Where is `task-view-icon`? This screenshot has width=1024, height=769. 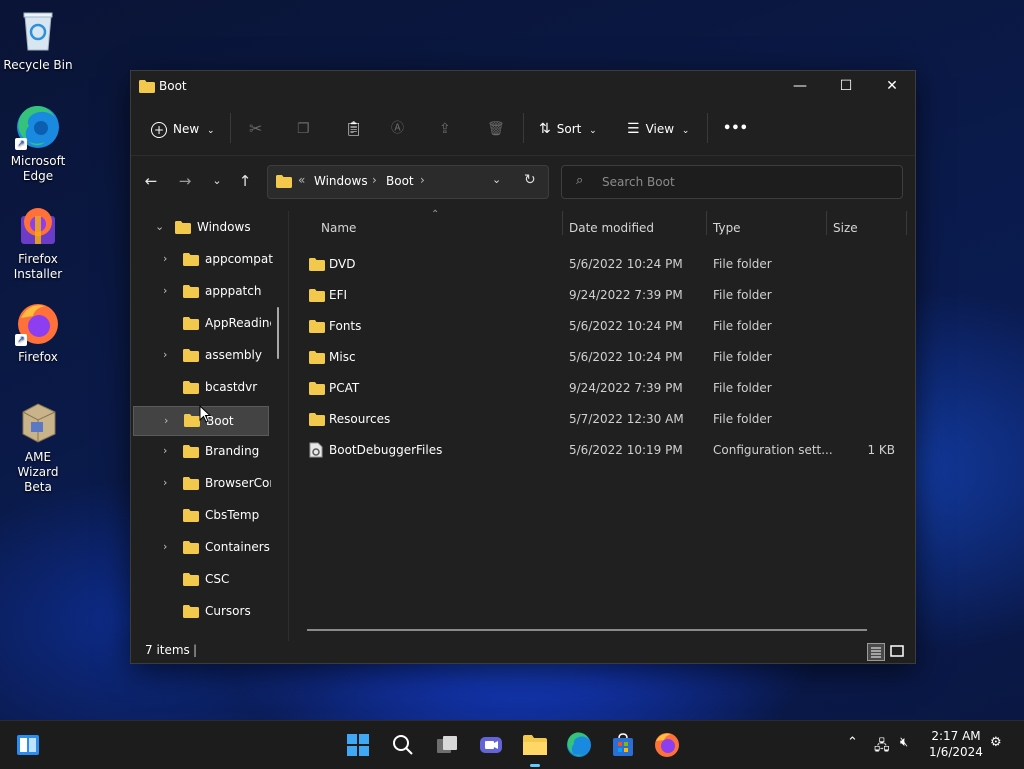
task-view-icon is located at coordinates (447, 745).